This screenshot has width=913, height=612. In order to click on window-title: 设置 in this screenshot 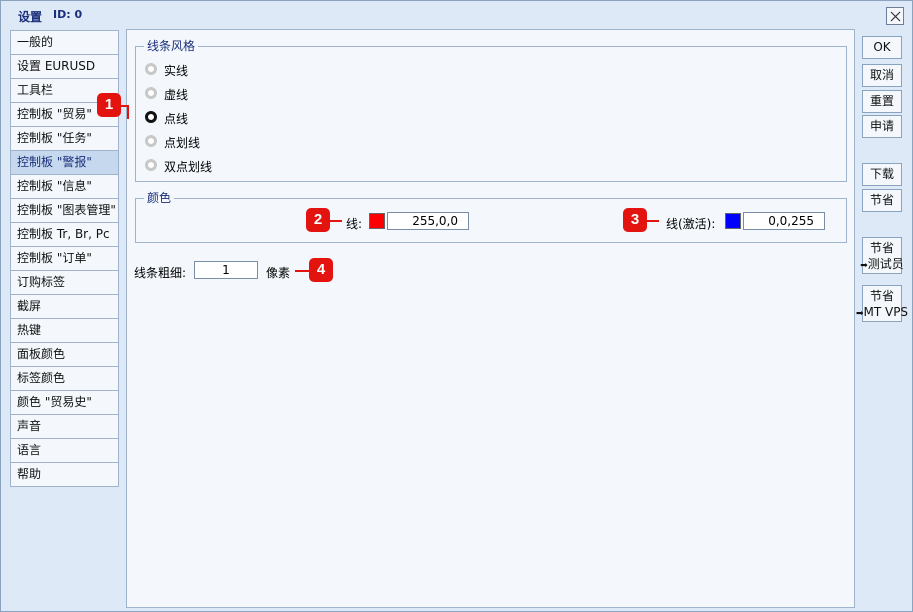, I will do `click(30, 17)`.